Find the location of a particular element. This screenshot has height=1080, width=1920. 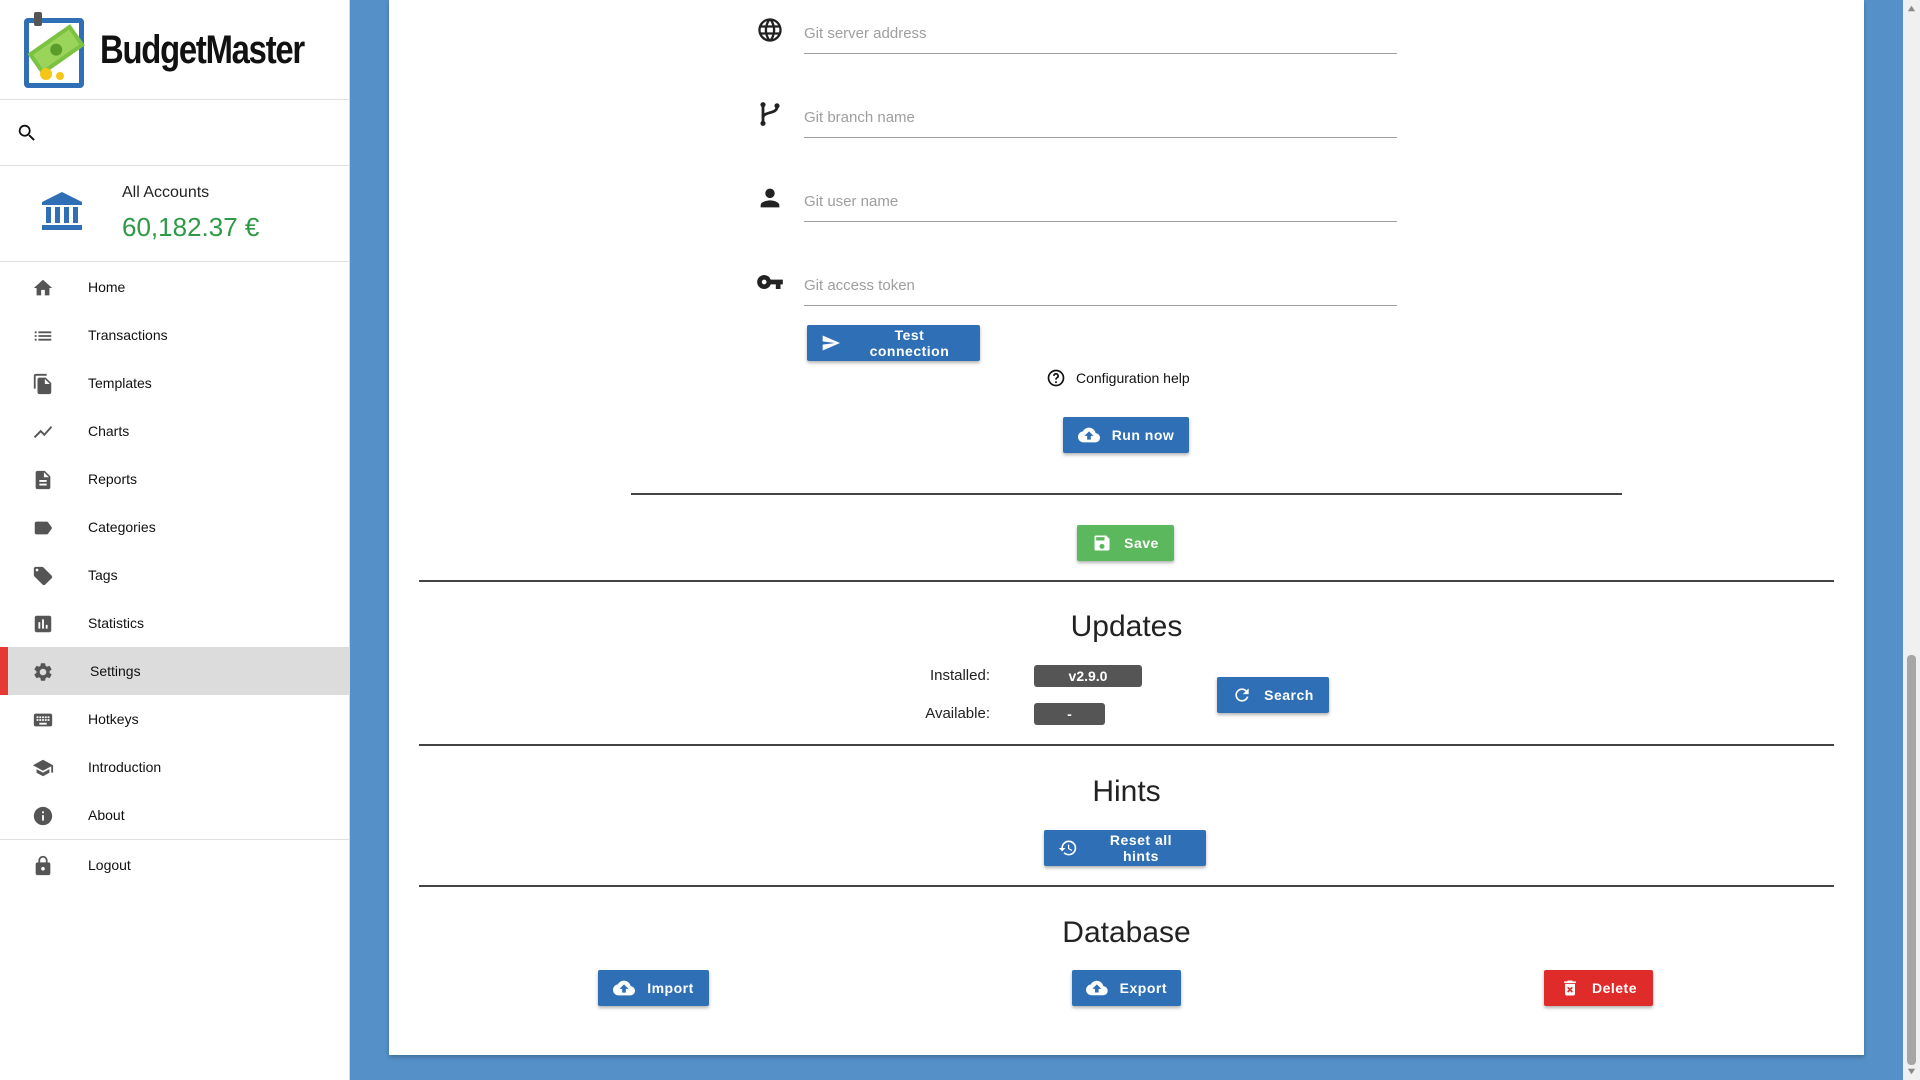

git-user-field is located at coordinates (1078, 198).